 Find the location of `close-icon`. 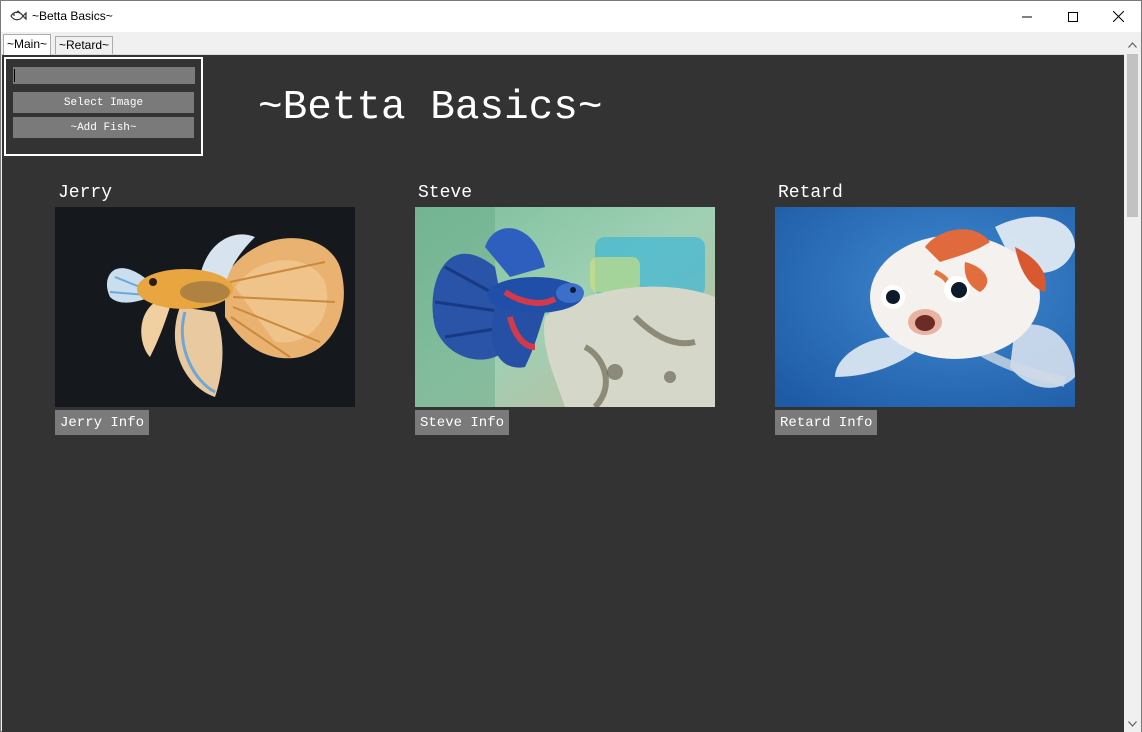

close-icon is located at coordinates (1118, 16).